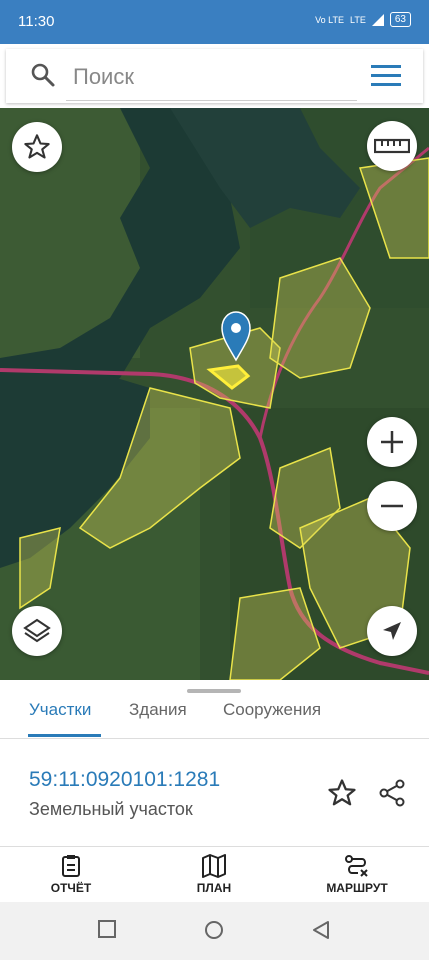 The image size is (429, 960). What do you see at coordinates (107, 929) in the screenshot?
I see `recent-apps-icon` at bounding box center [107, 929].